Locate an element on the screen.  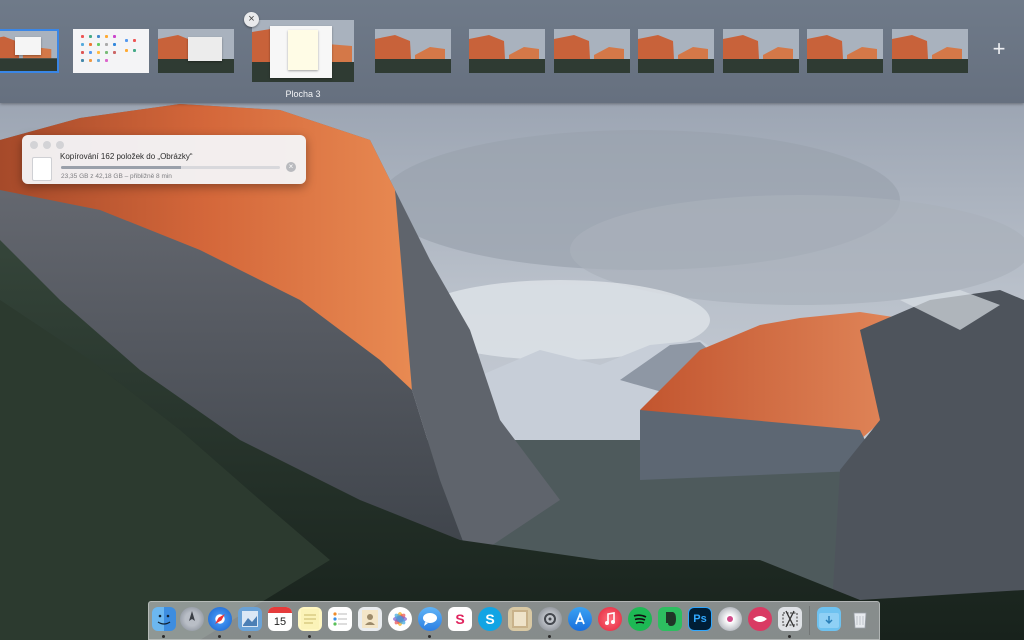
copy-status-text: 23,35 GB z 42,18 GB – přibližně 8 min is located at coordinates (116, 176).